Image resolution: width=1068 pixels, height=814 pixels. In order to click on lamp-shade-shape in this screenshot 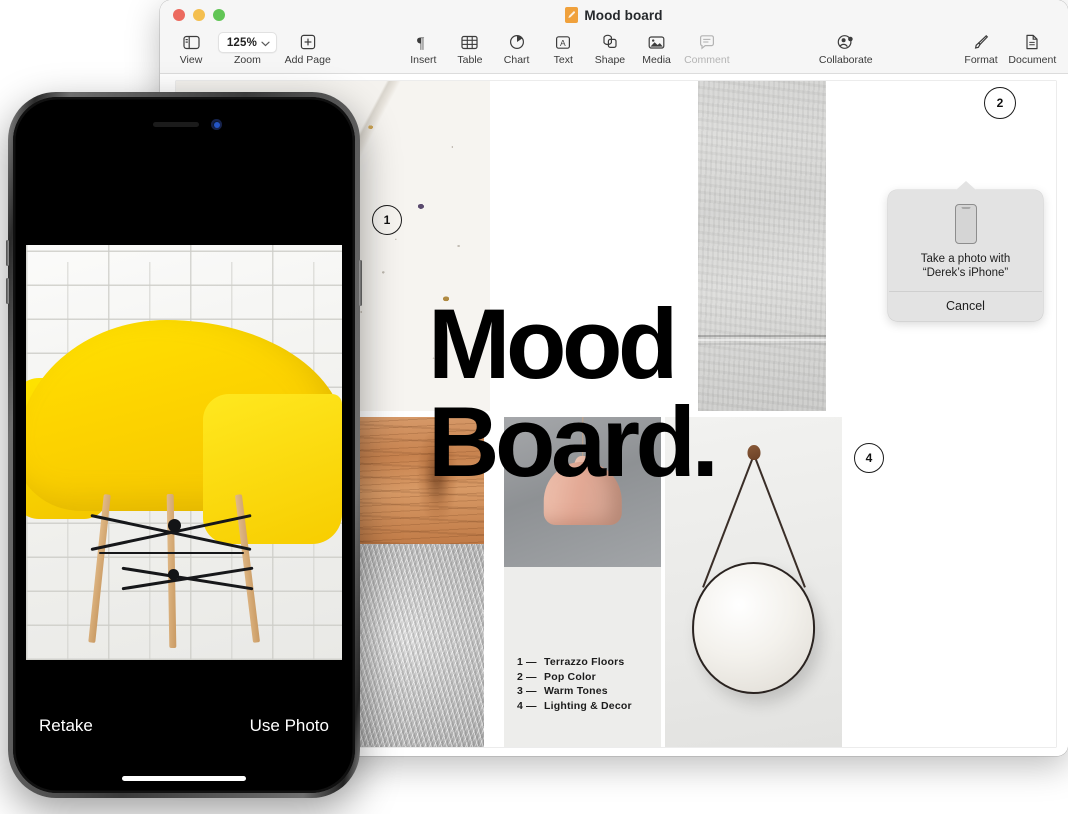, I will do `click(582, 493)`.